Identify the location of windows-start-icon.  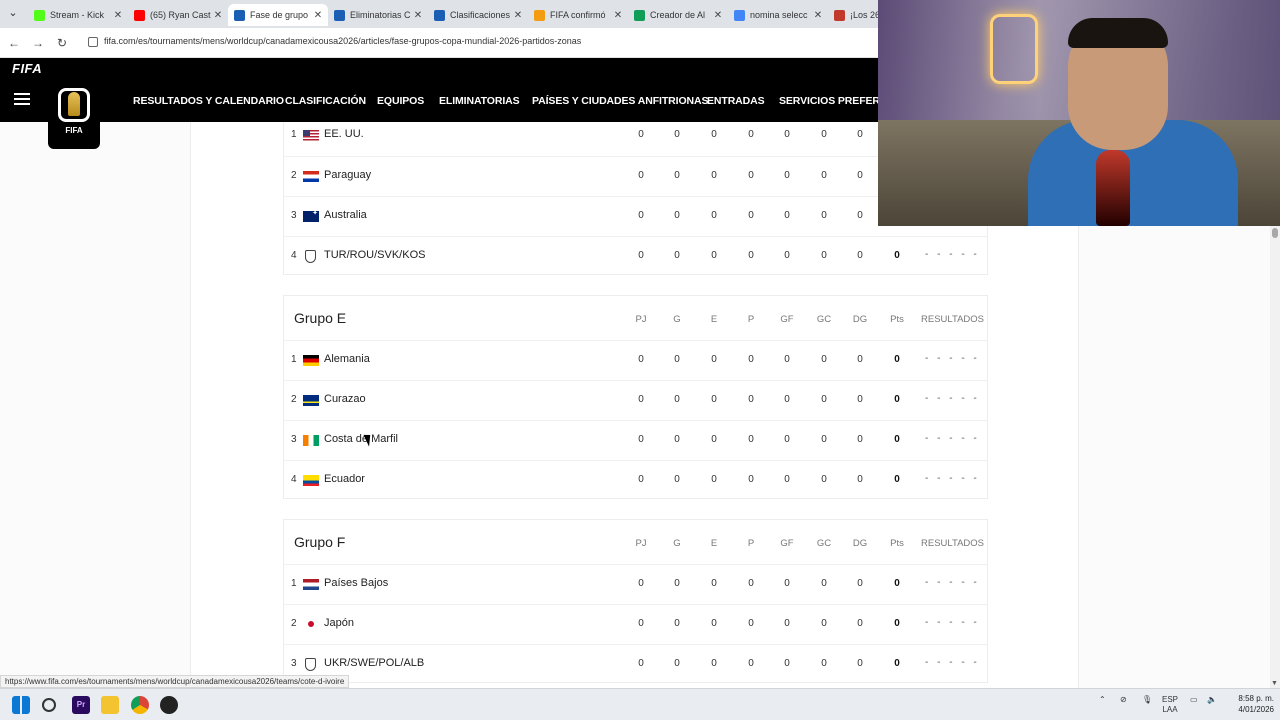
(21, 705).